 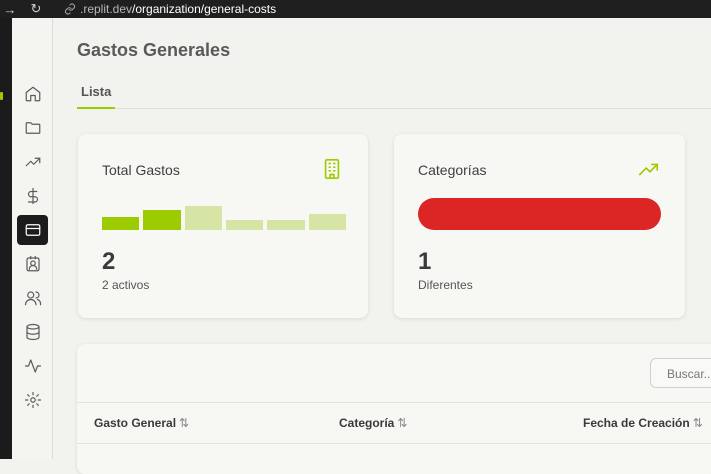 I want to click on folder-icon, so click(x=32, y=128).